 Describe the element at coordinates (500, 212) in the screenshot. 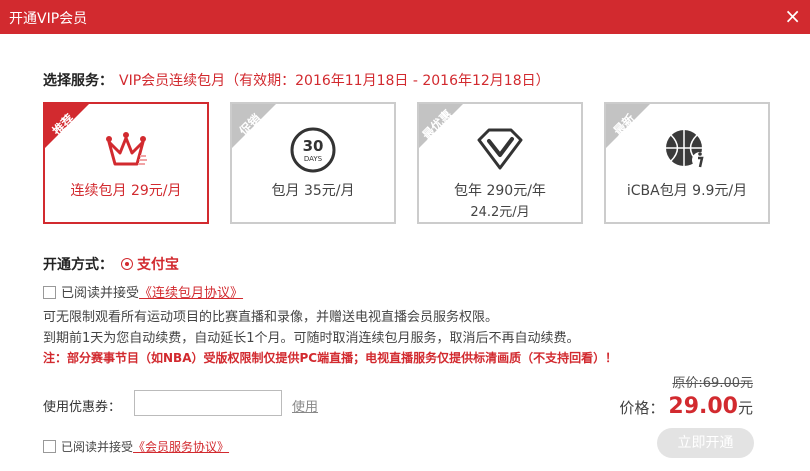

I see `plan-subprice: 24.2元/月` at that location.